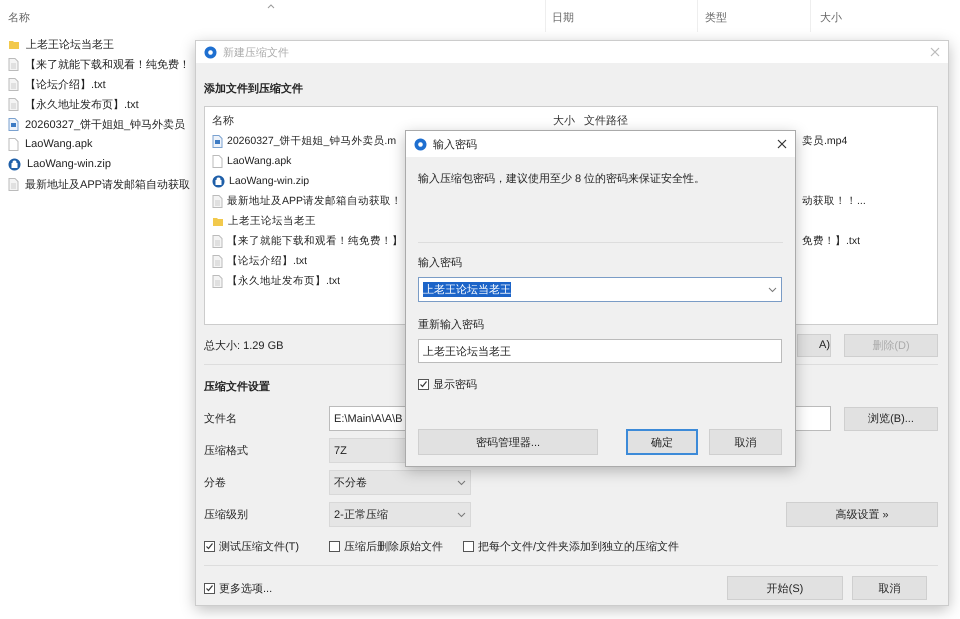  What do you see at coordinates (314, 201) in the screenshot?
I see `file-name: 最新地址及APP请发邮箱自动获取！` at bounding box center [314, 201].